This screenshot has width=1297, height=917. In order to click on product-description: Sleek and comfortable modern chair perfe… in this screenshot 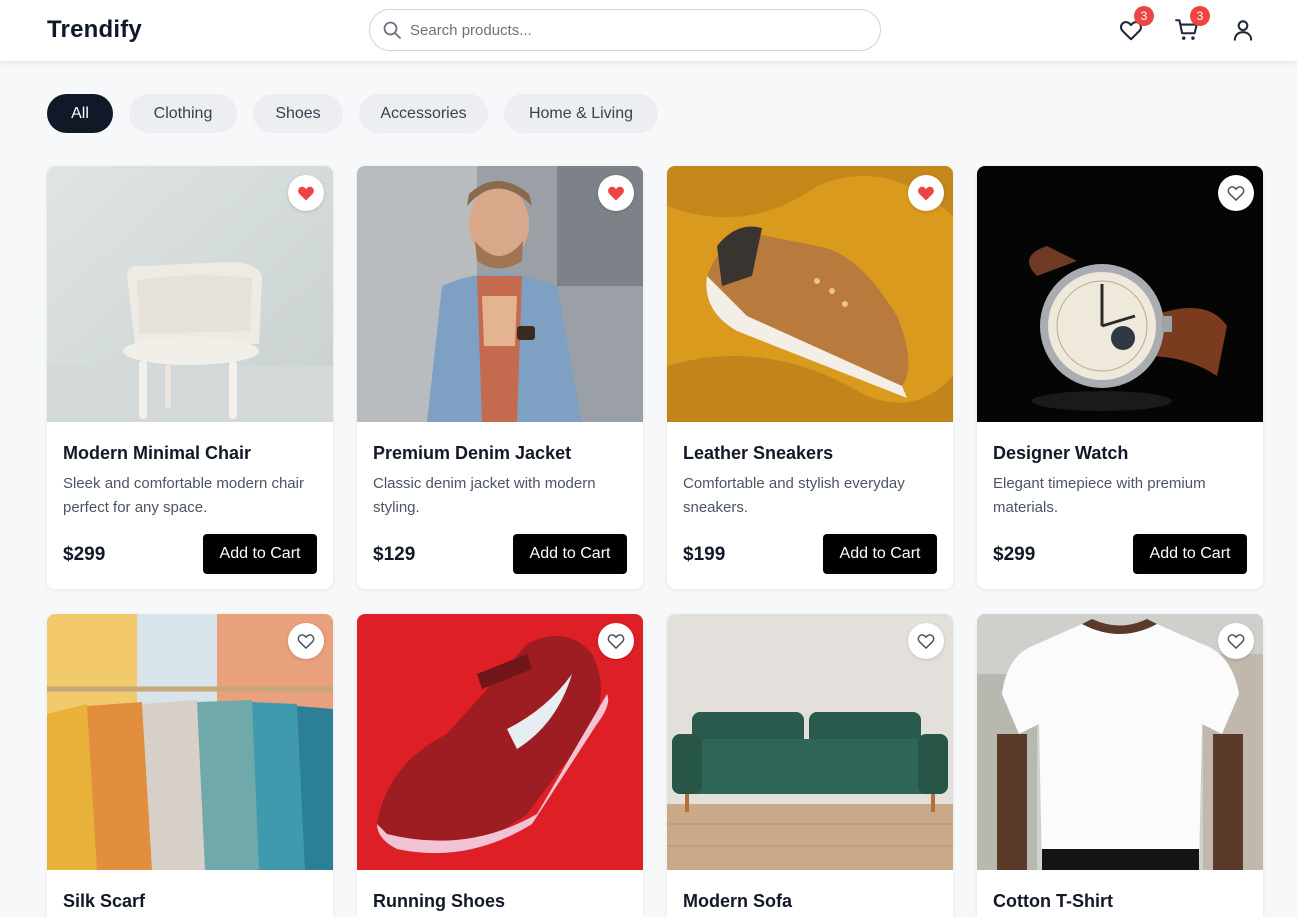, I will do `click(183, 495)`.